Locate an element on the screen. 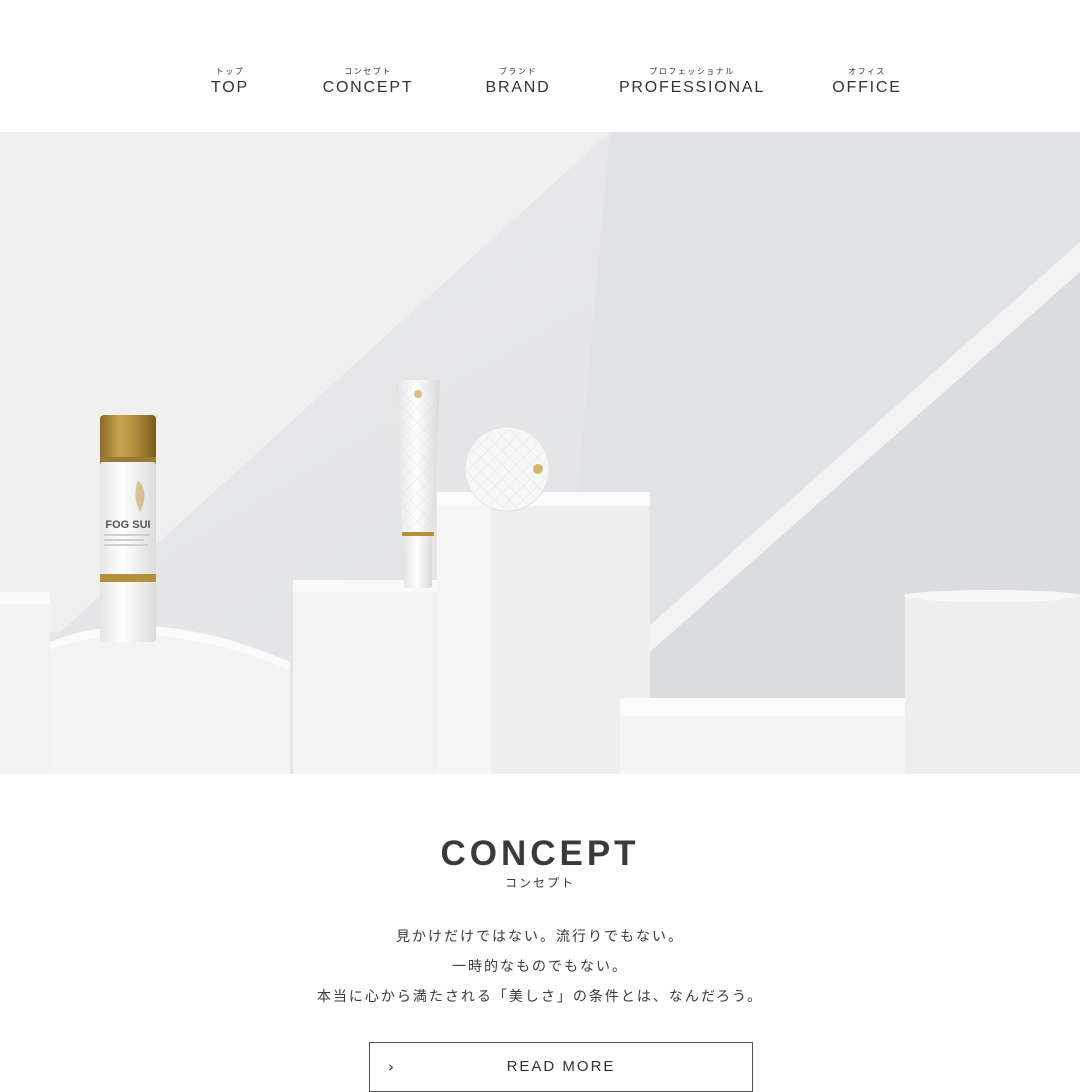  nav-item-professional: プロフェッショナル PROFESSIONAL is located at coordinates (692, 82).